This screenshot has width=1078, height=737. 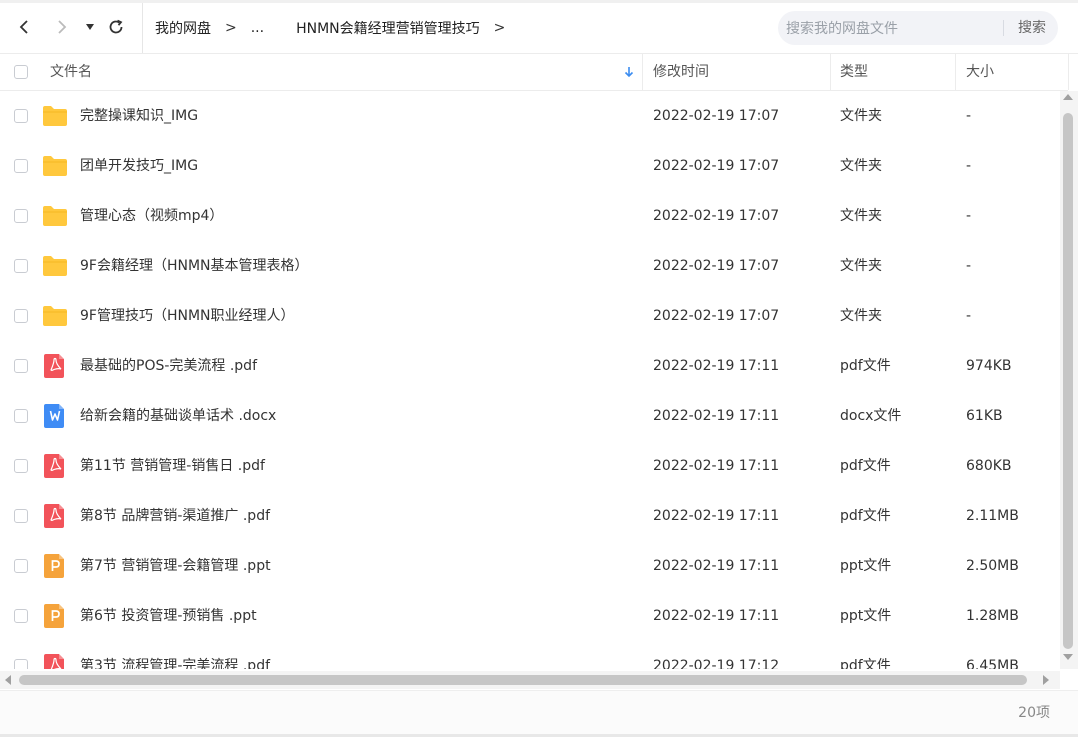 I want to click on search-divider, so click(x=1003, y=28).